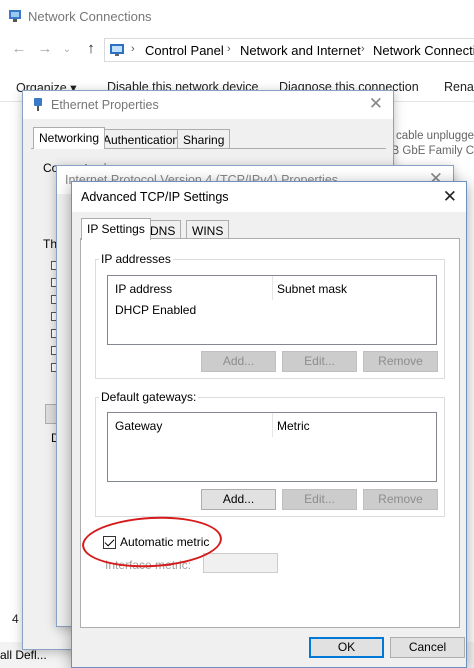 Image resolution: width=474 pixels, height=668 pixels. What do you see at coordinates (90, 16) in the screenshot?
I see `window-title: Network Connections` at bounding box center [90, 16].